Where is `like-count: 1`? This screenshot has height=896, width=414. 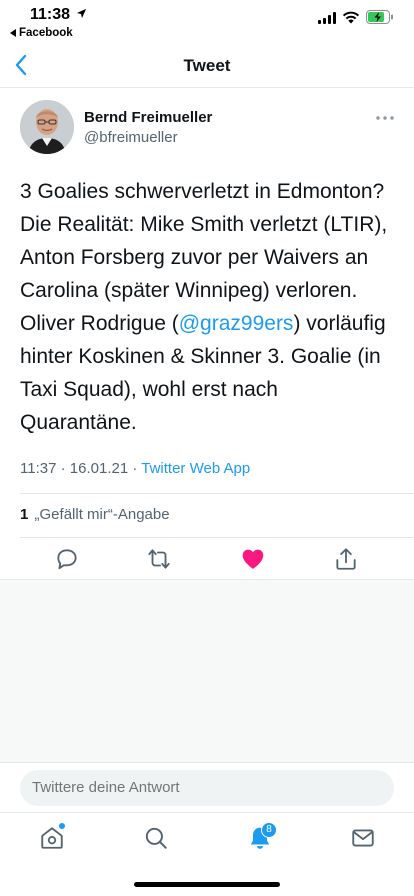 like-count: 1 is located at coordinates (24, 514).